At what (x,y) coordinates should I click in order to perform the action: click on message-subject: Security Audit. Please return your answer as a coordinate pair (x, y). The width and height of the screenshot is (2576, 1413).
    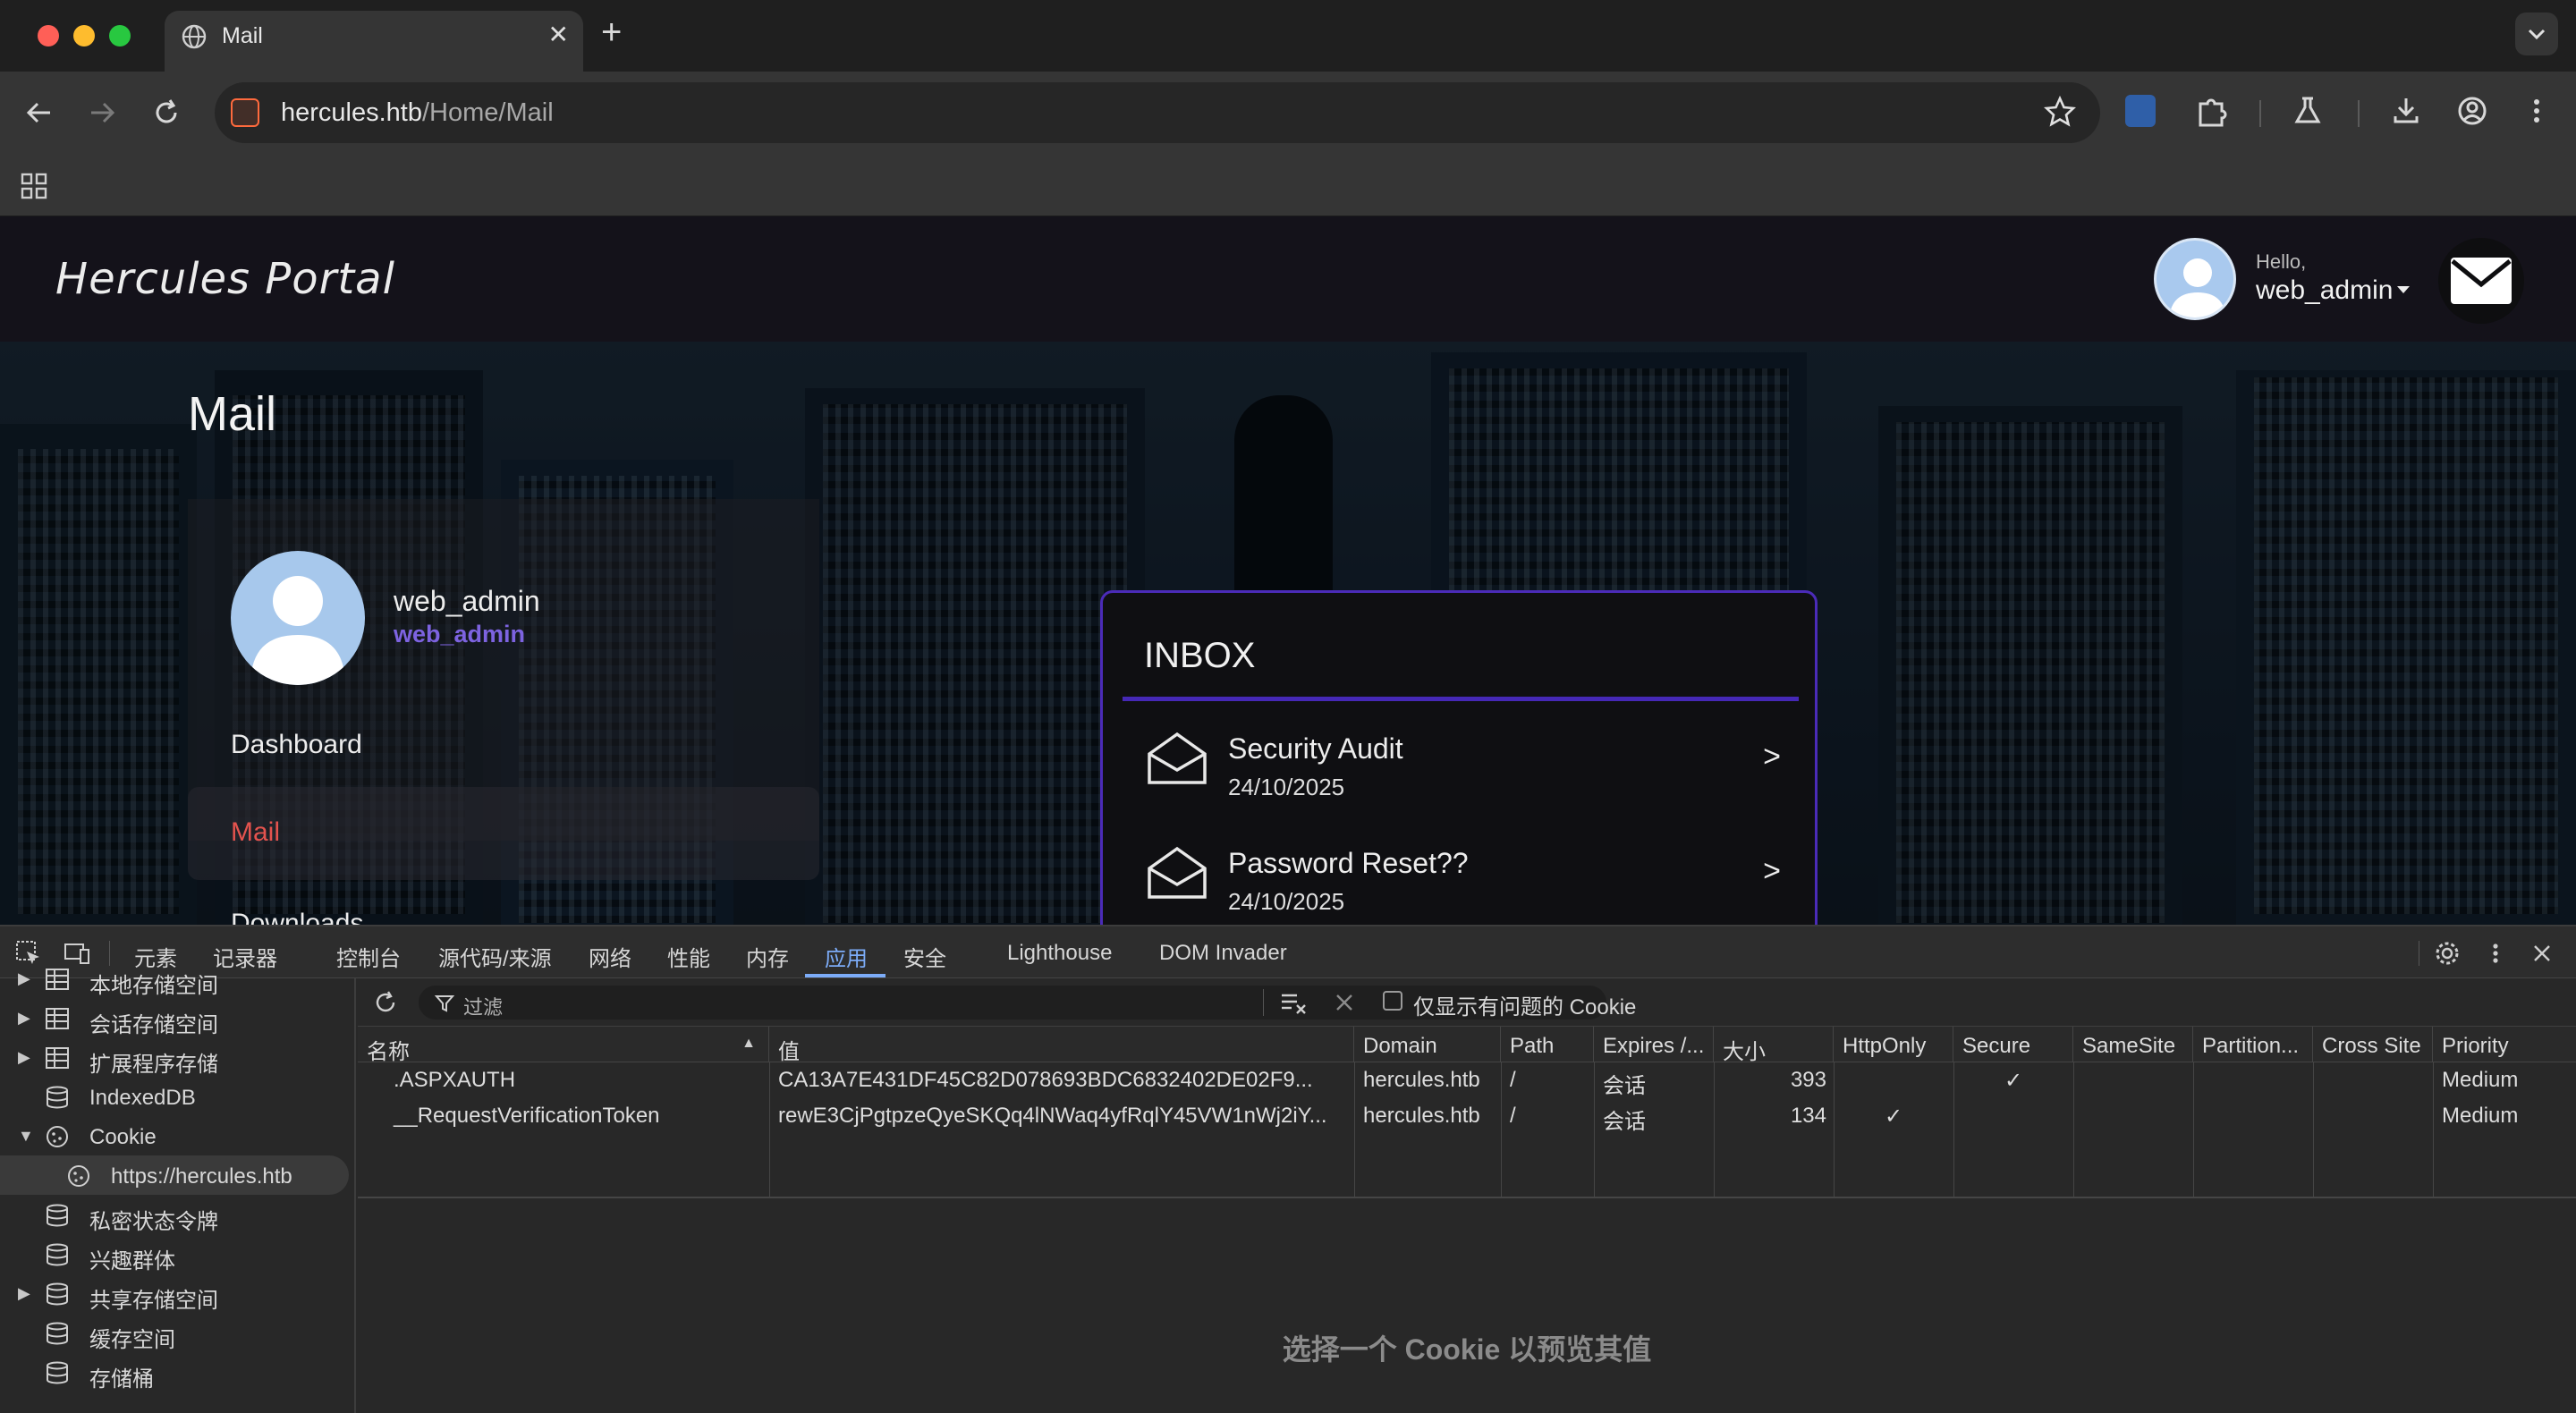
    Looking at the image, I should click on (1315, 748).